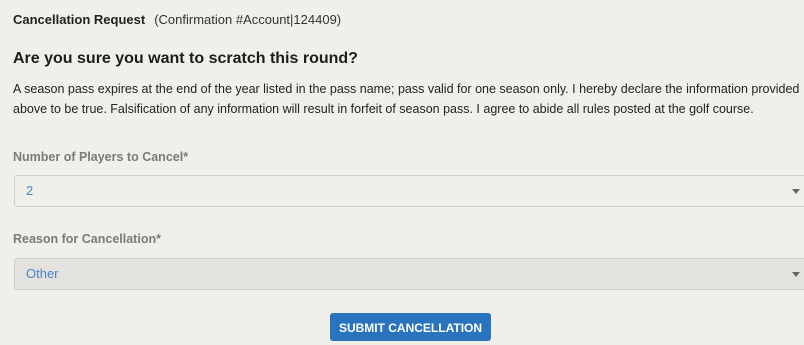  I want to click on page-title: Cancellation Request, so click(79, 19).